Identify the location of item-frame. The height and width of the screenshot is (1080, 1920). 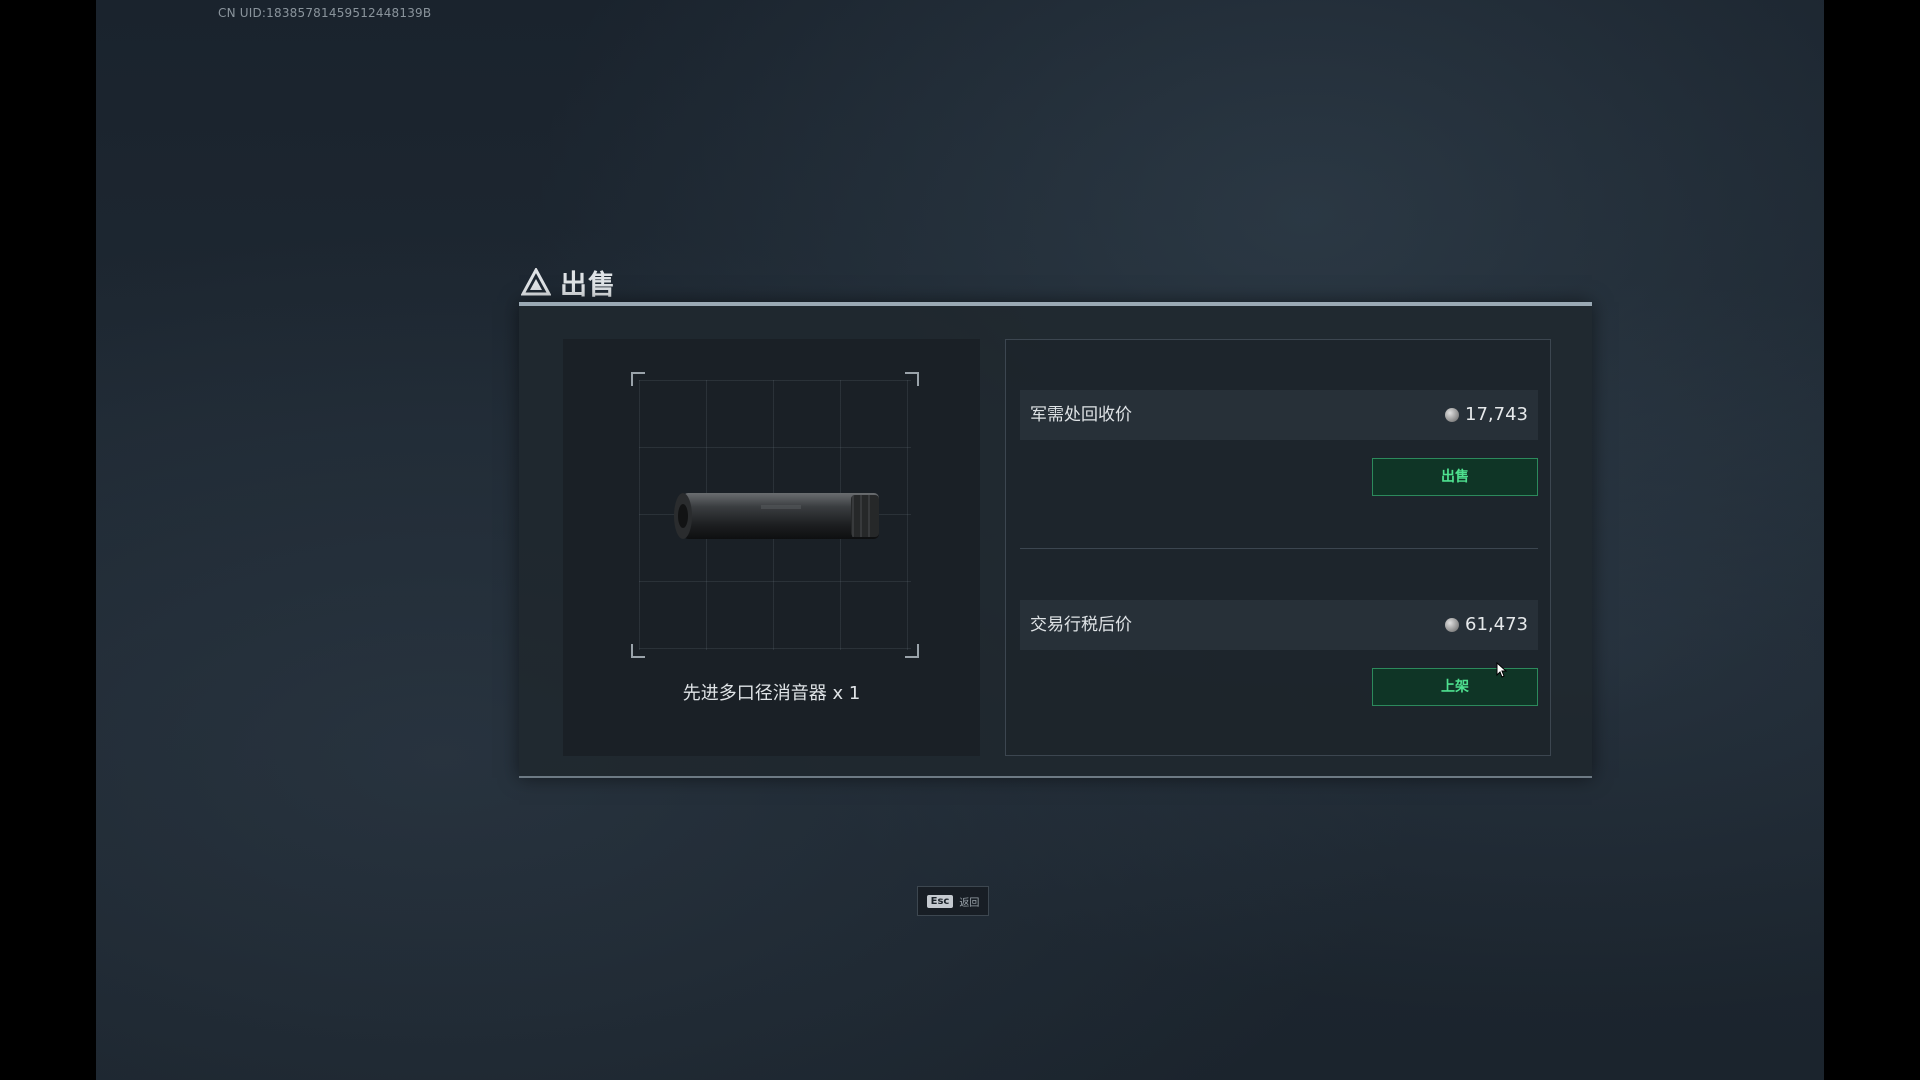
(775, 515).